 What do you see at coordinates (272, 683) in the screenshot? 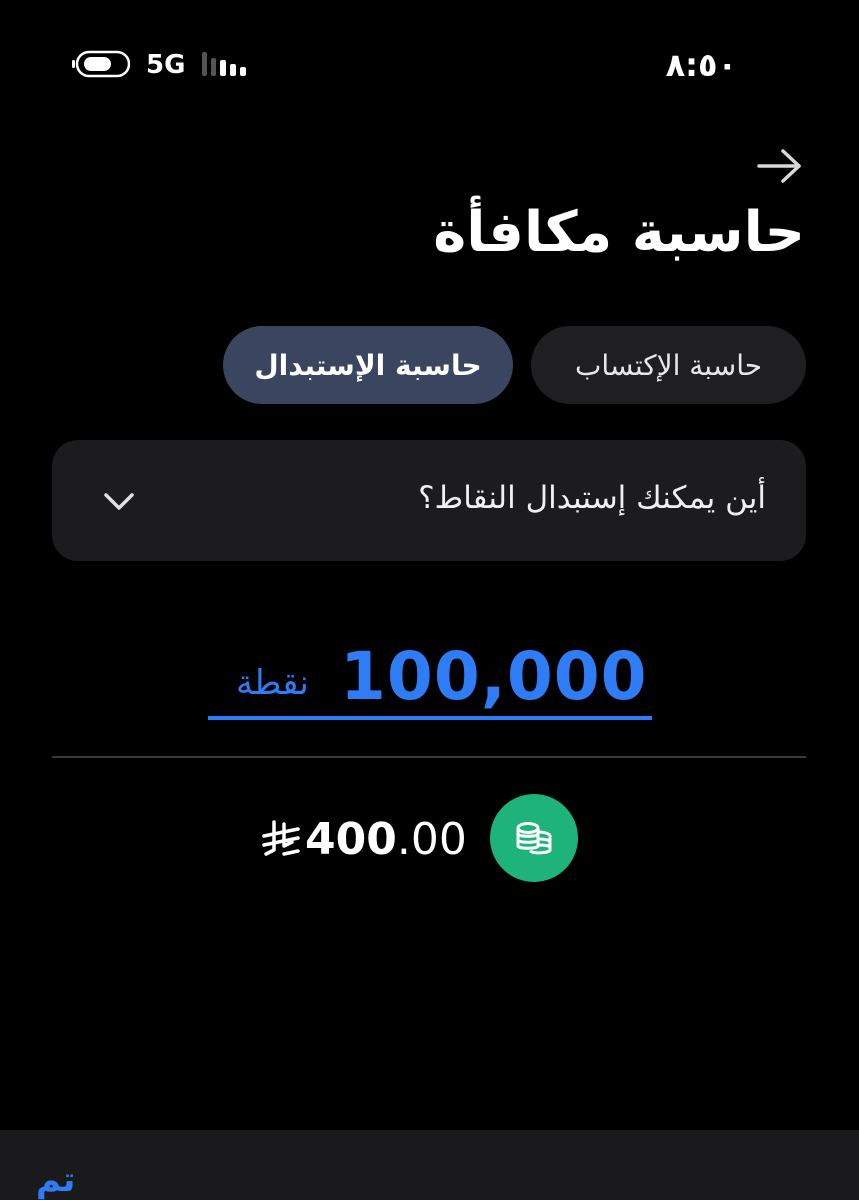
I see `points-unit: نقطة` at bounding box center [272, 683].